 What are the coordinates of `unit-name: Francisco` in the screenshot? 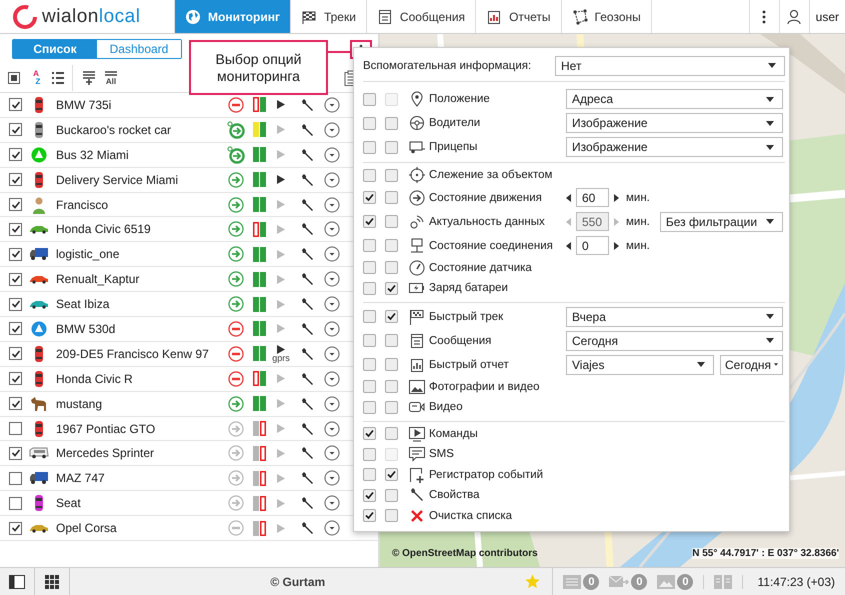 It's located at (141, 205).